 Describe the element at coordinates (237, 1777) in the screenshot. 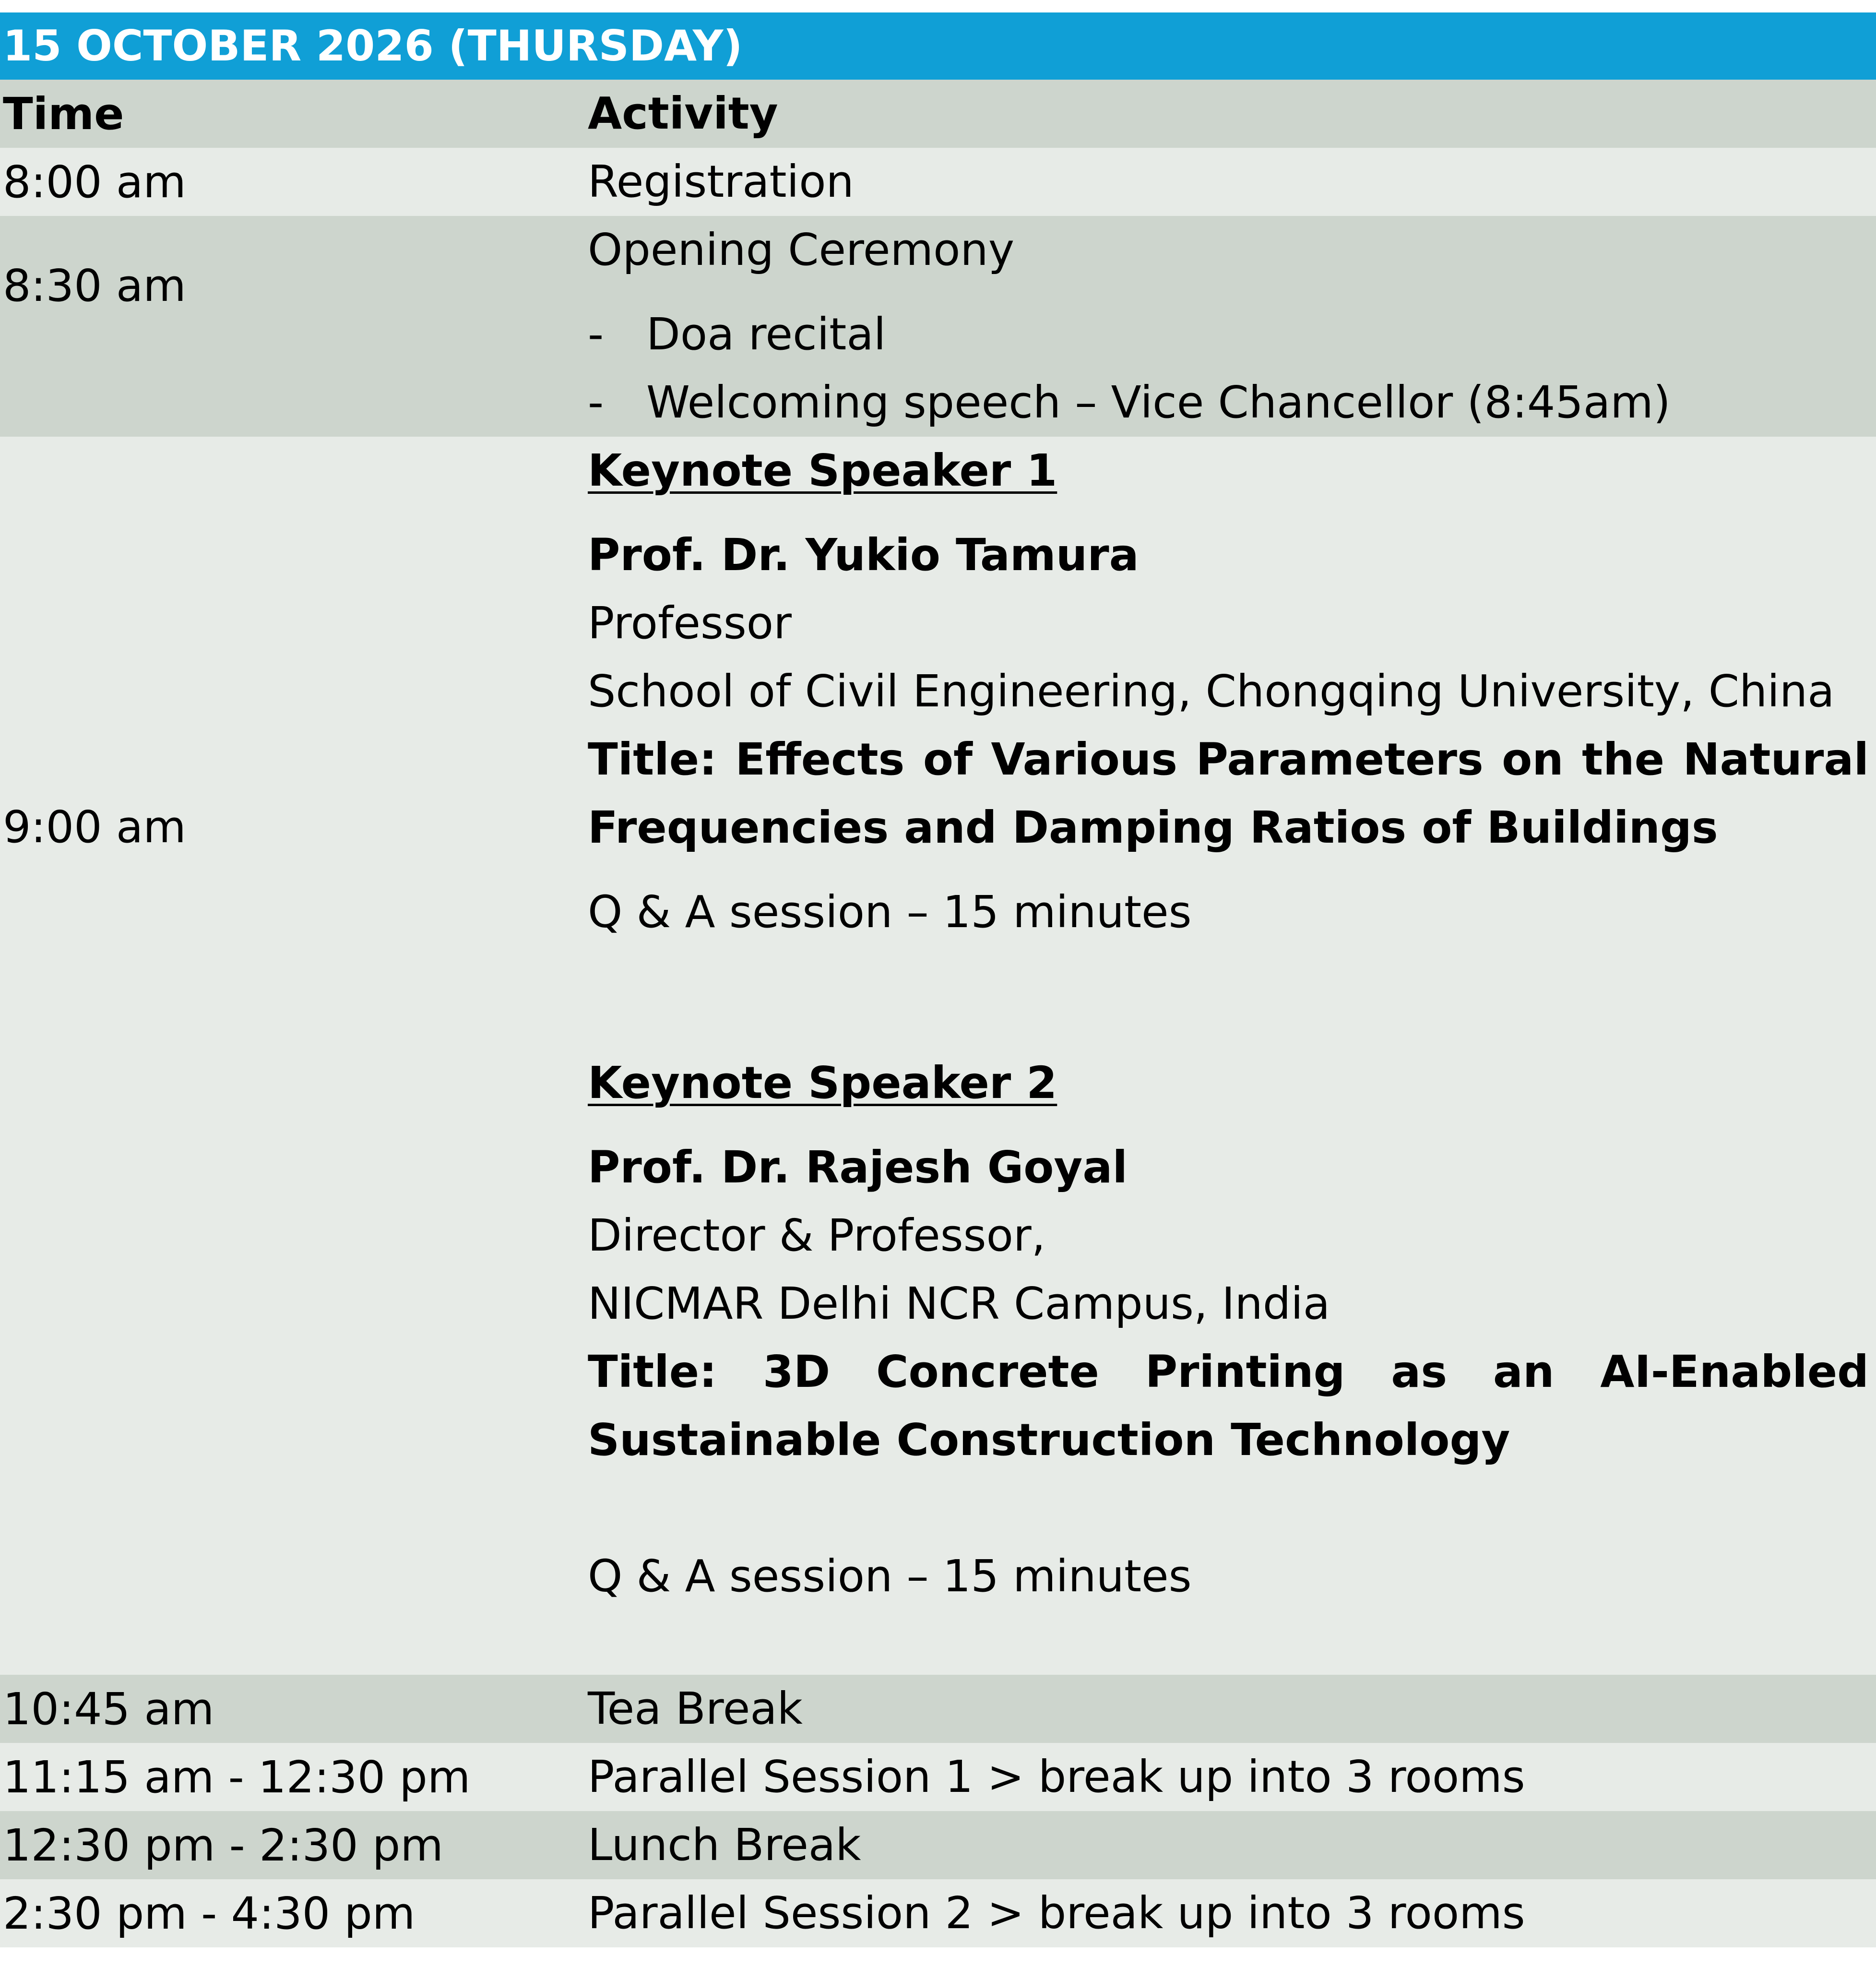

I see `time-cell: 11:15 am - 12:30 pm` at that location.